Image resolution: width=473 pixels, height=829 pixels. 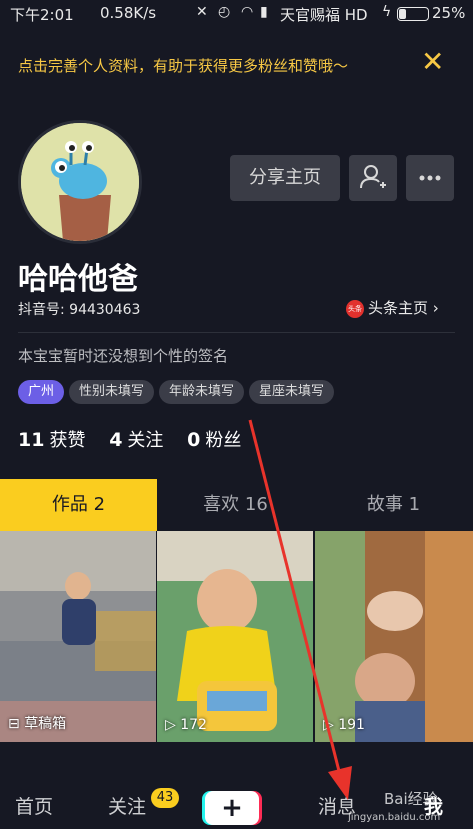 What do you see at coordinates (34, 805) in the screenshot?
I see `nav-home: 首页` at bounding box center [34, 805].